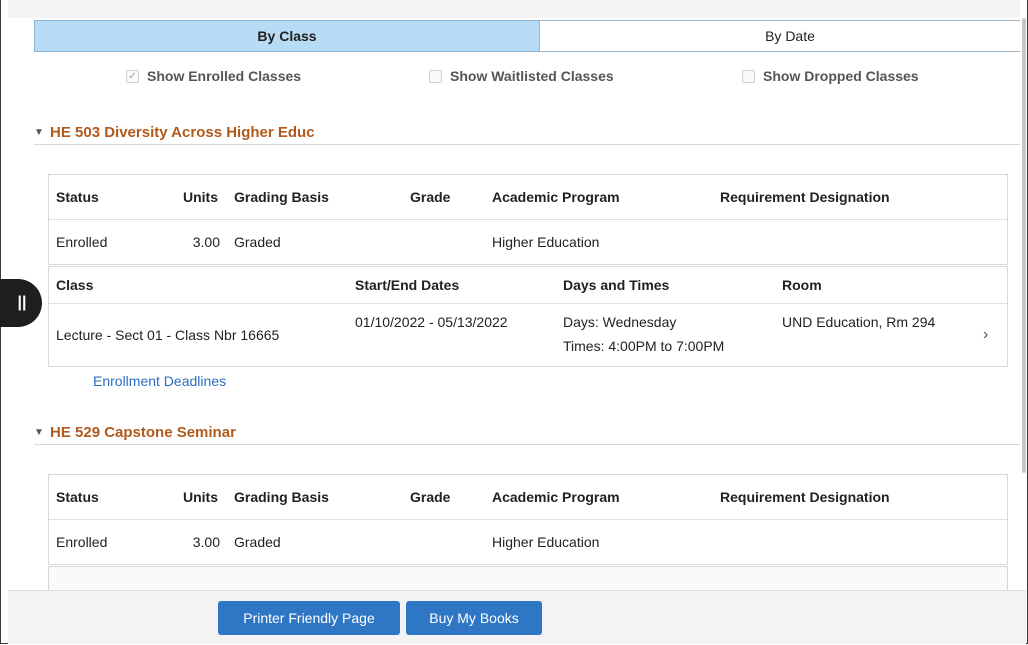 This screenshot has height=645, width=1028. Describe the element at coordinates (779, 36) in the screenshot. I see `tab-by-date: By Date` at that location.